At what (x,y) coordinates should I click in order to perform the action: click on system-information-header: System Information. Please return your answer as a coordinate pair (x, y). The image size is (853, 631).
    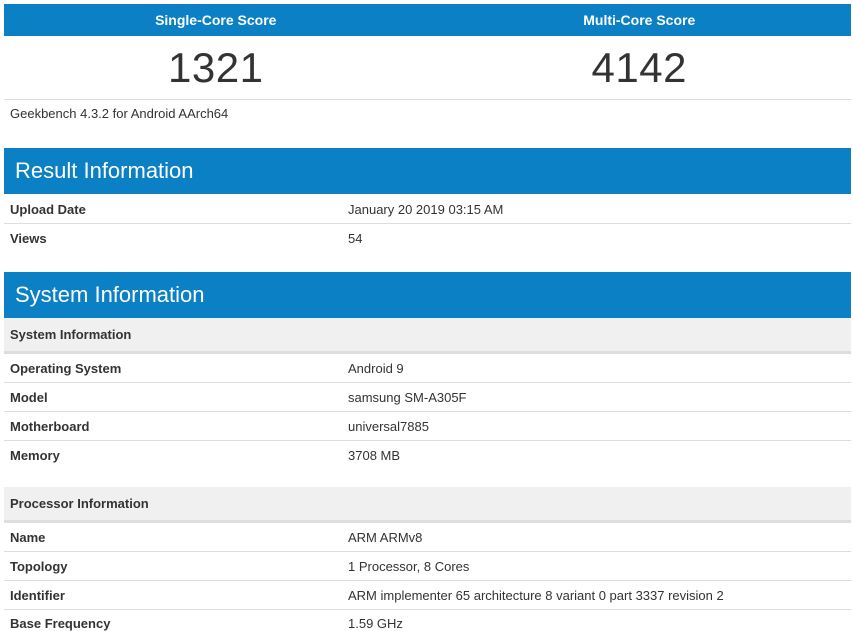
    Looking at the image, I should click on (427, 295).